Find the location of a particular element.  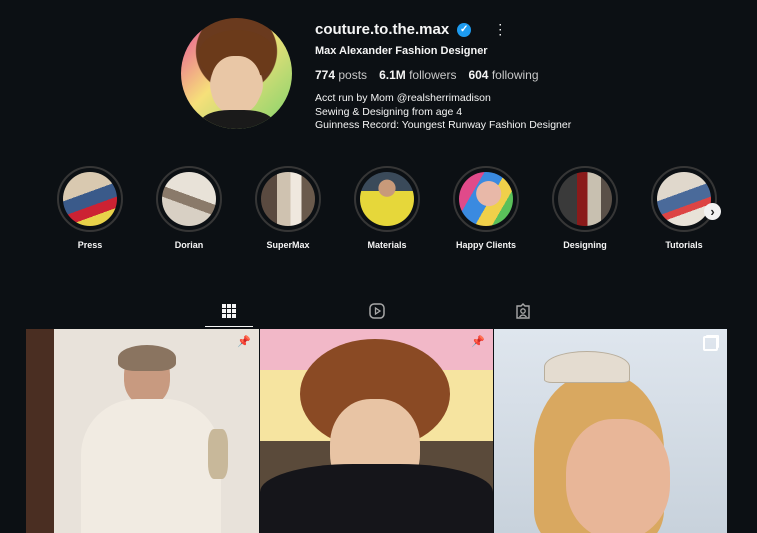

highlight-press: Press is located at coordinates (90, 208).